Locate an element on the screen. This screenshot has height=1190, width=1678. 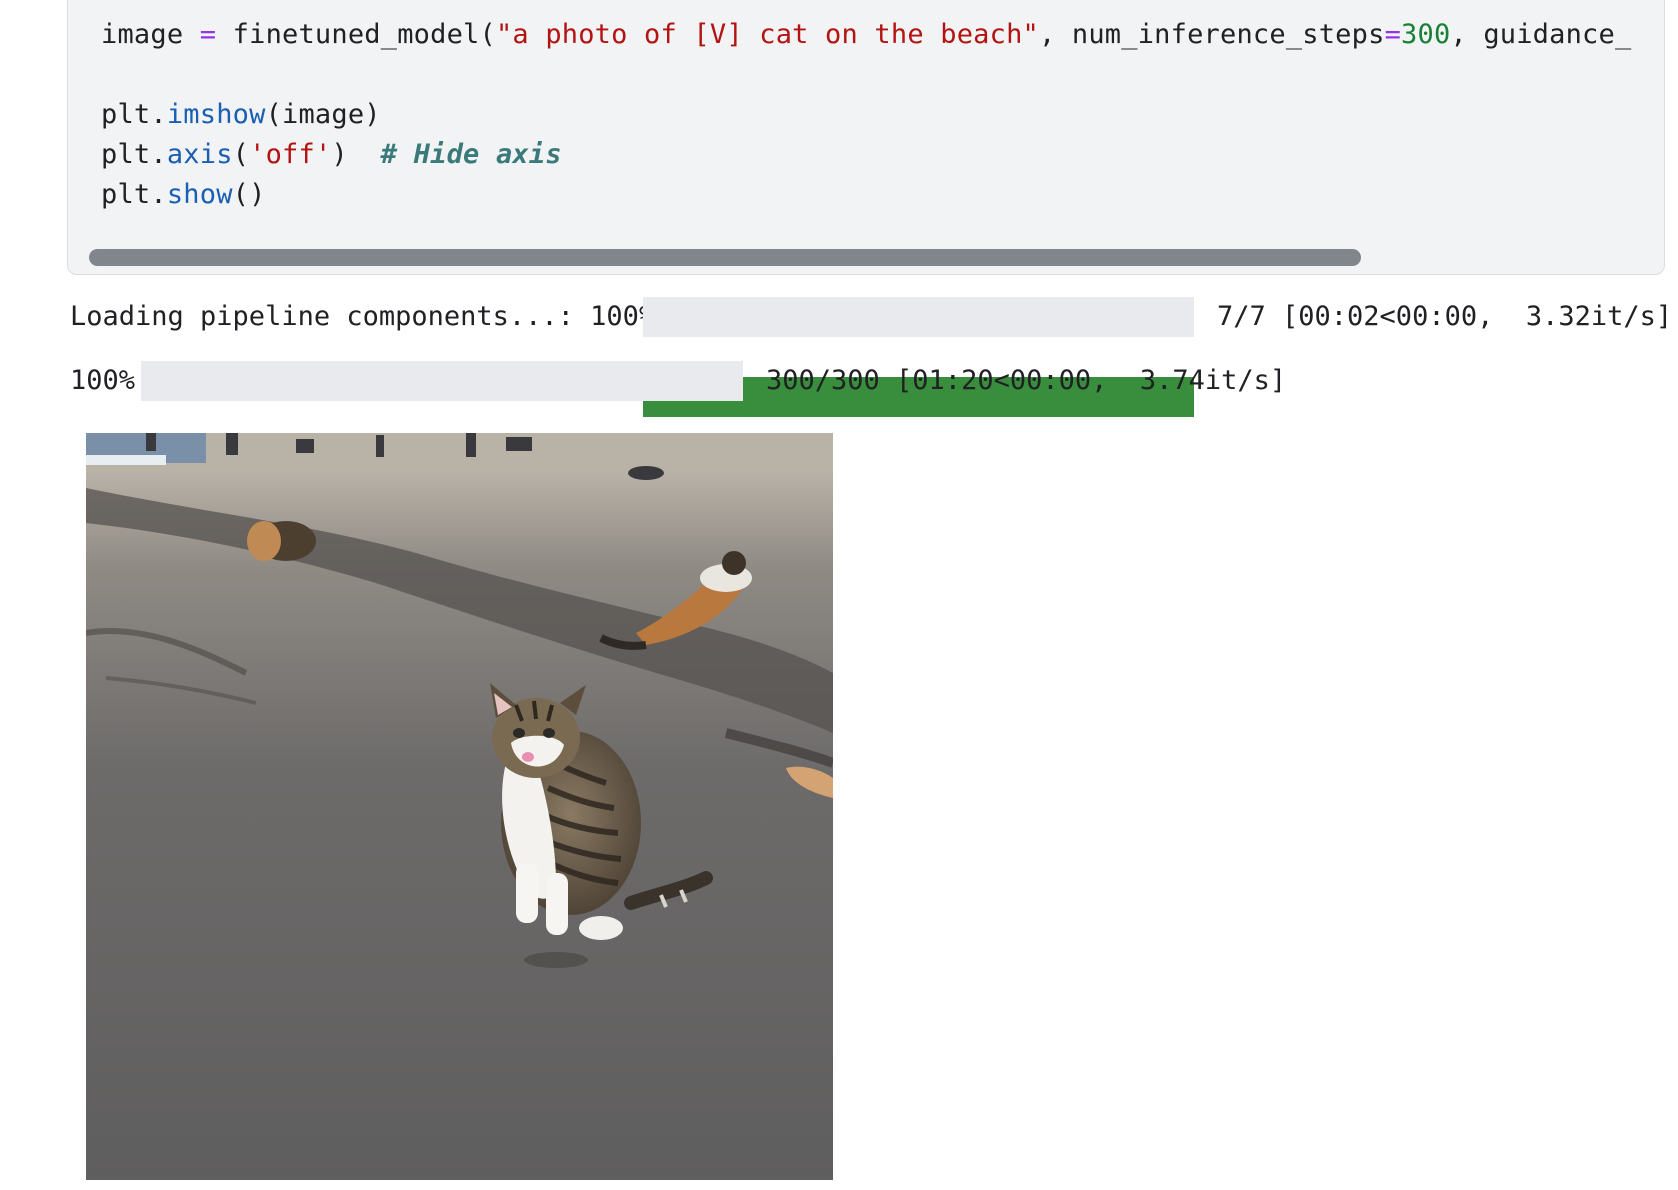
code-token: ) is located at coordinates (356, 154).